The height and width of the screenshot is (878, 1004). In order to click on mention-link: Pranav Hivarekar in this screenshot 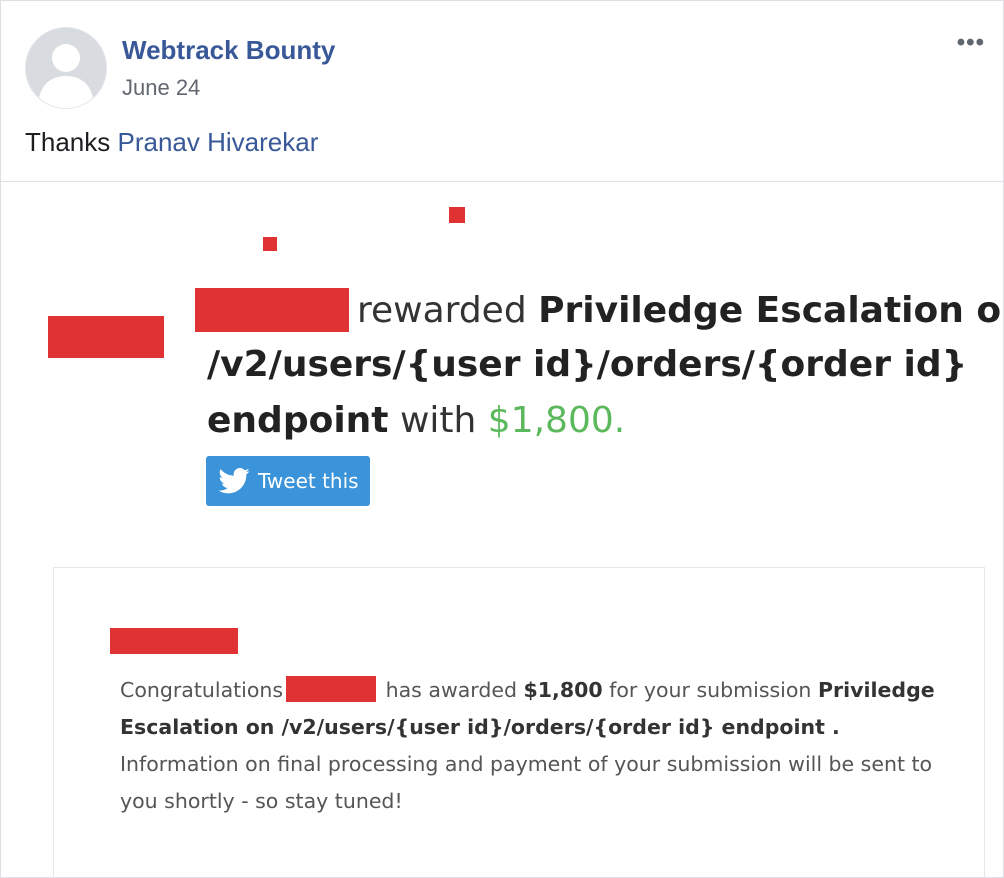, I will do `click(218, 142)`.